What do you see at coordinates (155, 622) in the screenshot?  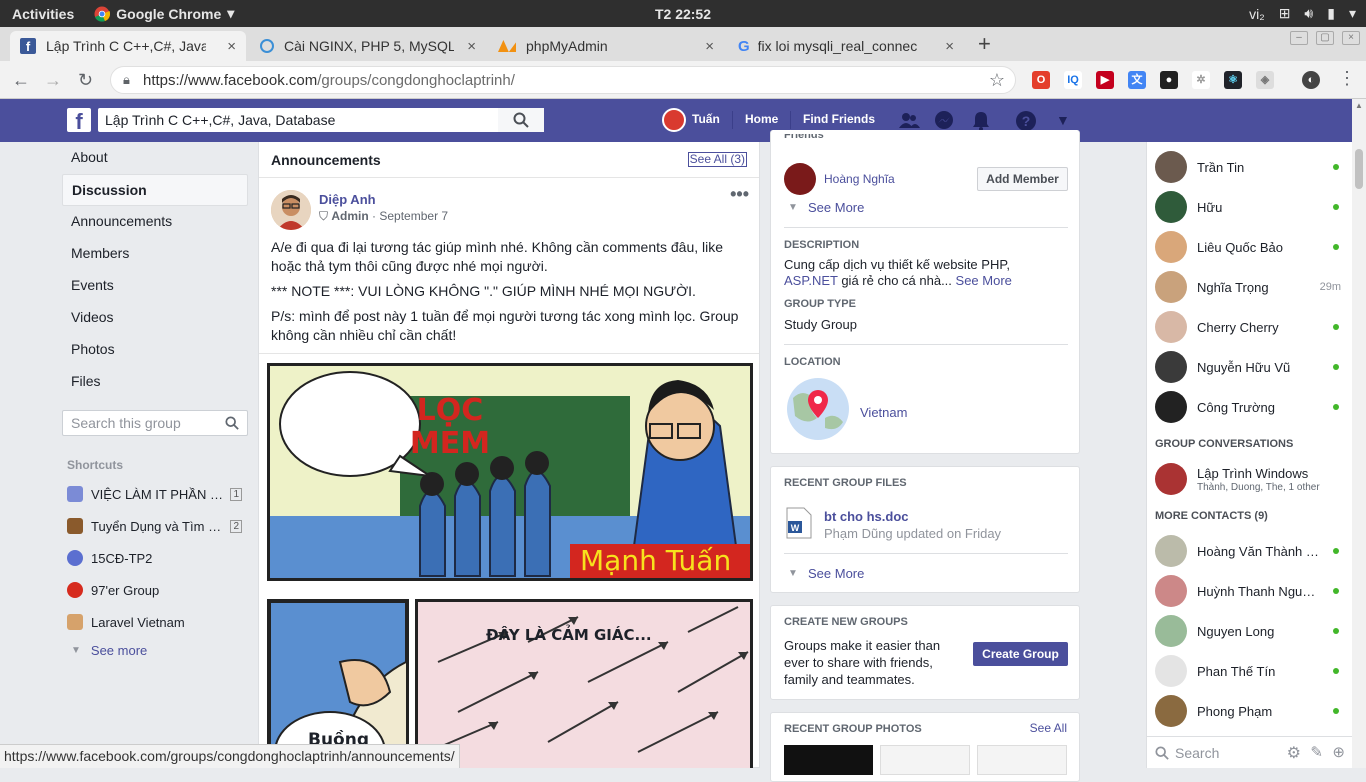 I see `shortcut-item: Laravel Vietnam` at bounding box center [155, 622].